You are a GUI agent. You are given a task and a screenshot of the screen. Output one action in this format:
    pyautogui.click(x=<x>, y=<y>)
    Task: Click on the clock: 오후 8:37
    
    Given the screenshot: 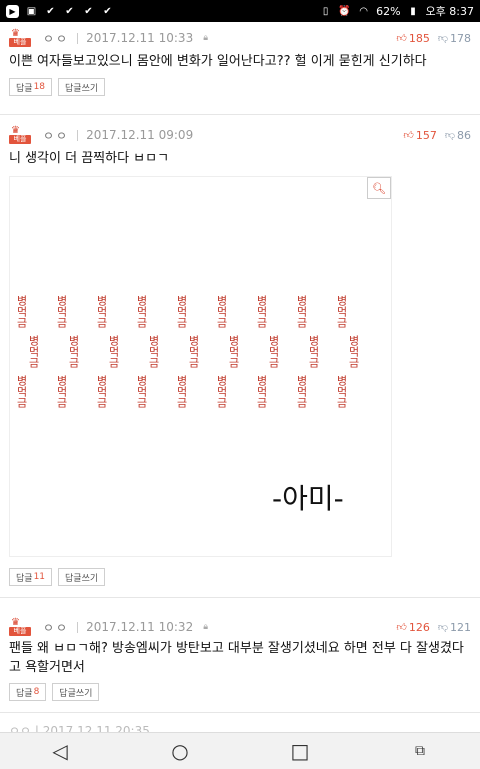 What is the action you would take?
    pyautogui.click(x=449, y=11)
    